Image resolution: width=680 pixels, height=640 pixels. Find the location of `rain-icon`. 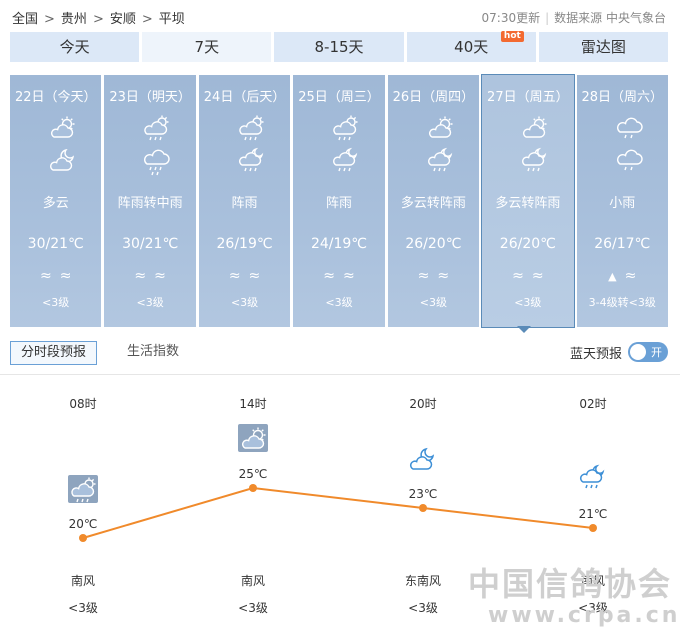

rain-icon is located at coordinates (157, 162).